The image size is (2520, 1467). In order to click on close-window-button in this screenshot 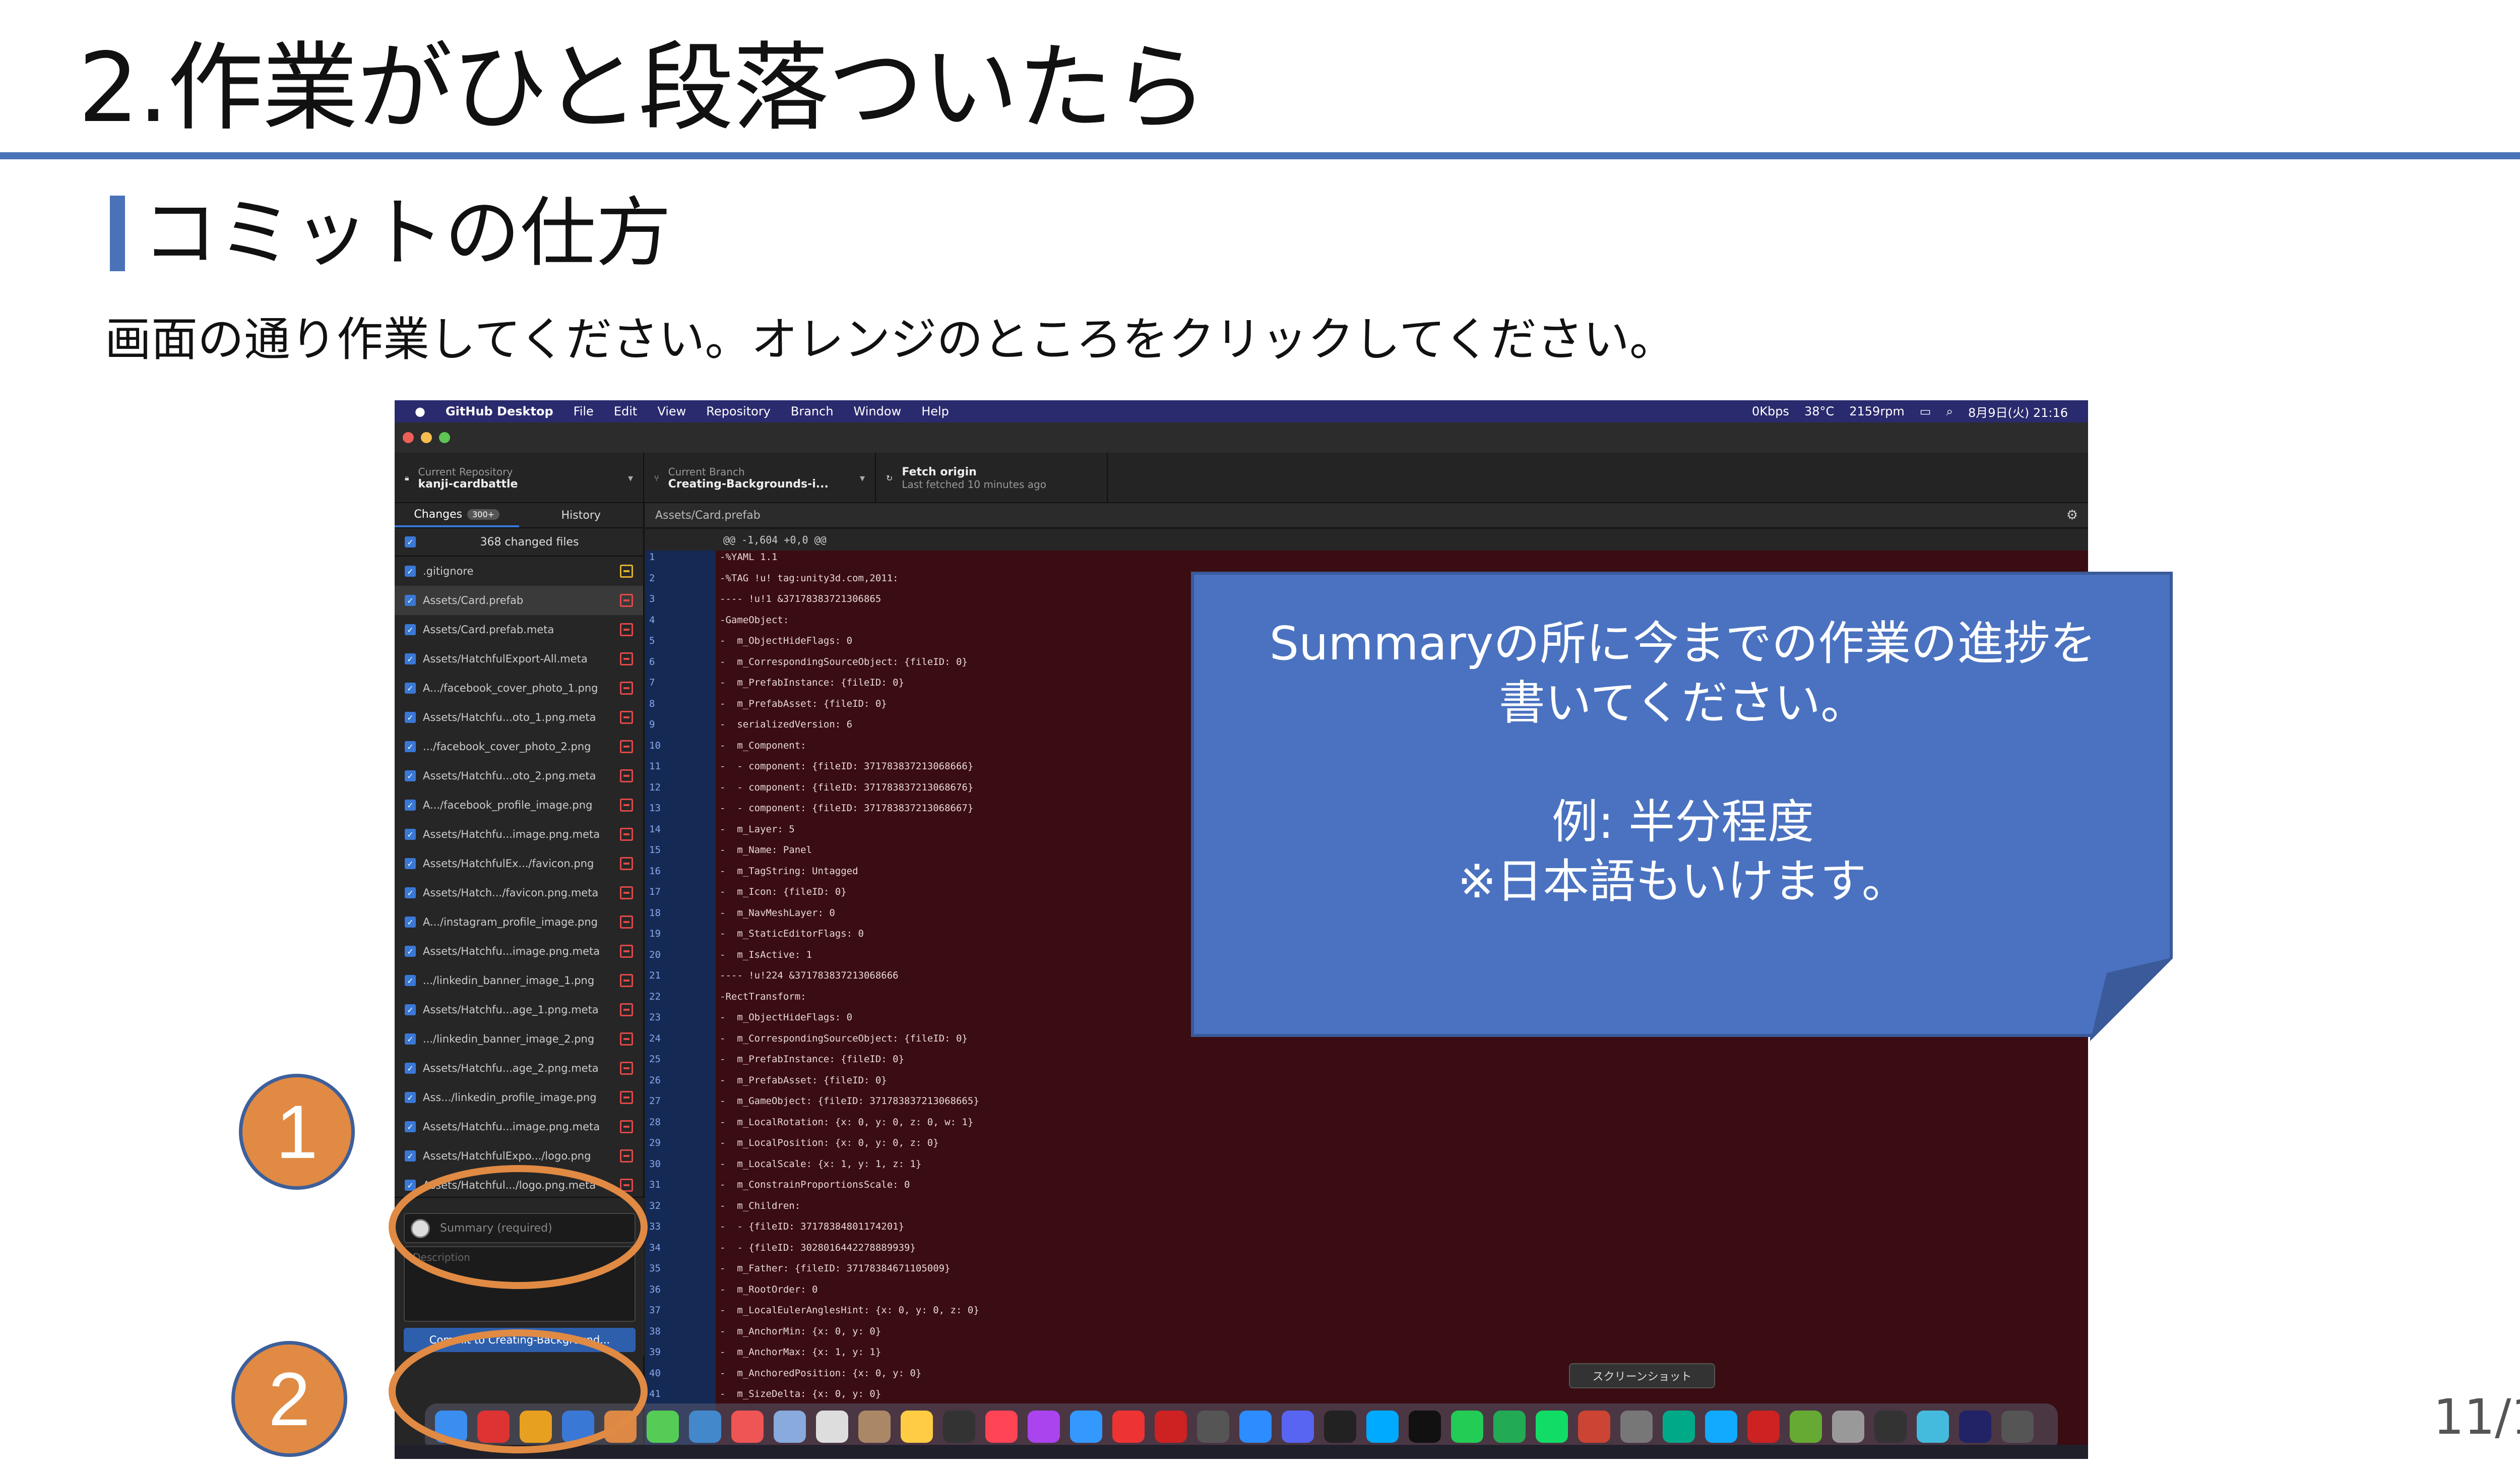, I will do `click(408, 437)`.